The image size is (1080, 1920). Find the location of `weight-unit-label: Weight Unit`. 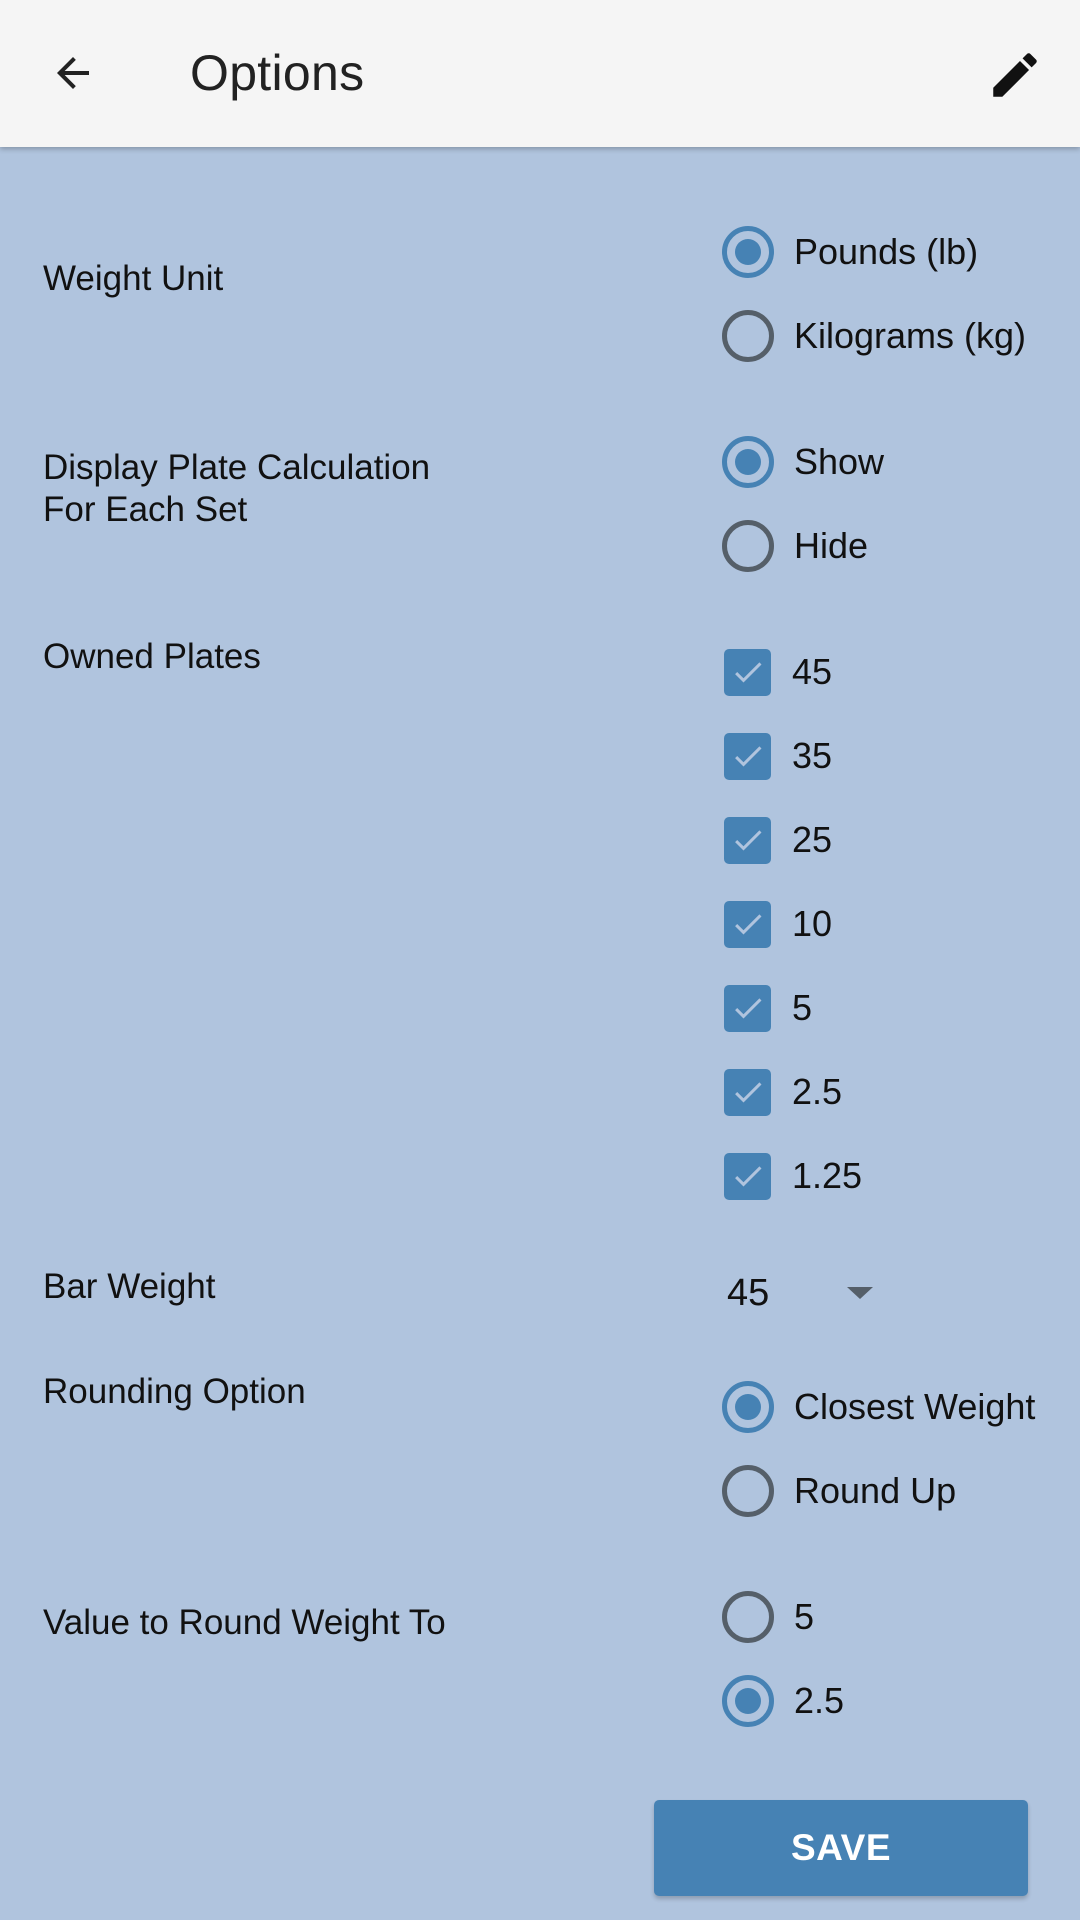

weight-unit-label: Weight Unit is located at coordinates (133, 278).